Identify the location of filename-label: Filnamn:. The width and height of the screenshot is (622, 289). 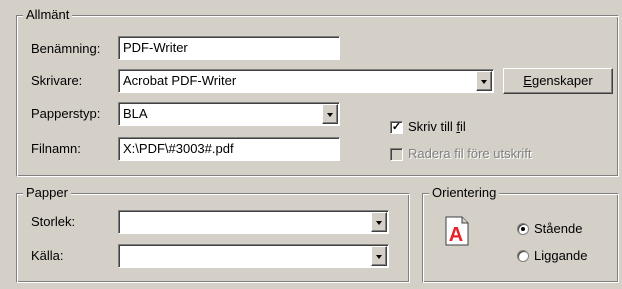
(56, 148).